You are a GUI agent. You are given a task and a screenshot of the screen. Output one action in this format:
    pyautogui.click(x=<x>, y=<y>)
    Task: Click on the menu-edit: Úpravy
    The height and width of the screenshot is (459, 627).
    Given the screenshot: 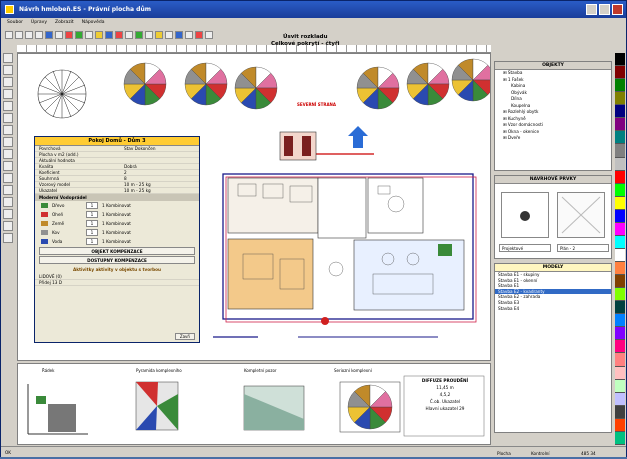 What is the action you would take?
    pyautogui.click(x=39, y=23)
    